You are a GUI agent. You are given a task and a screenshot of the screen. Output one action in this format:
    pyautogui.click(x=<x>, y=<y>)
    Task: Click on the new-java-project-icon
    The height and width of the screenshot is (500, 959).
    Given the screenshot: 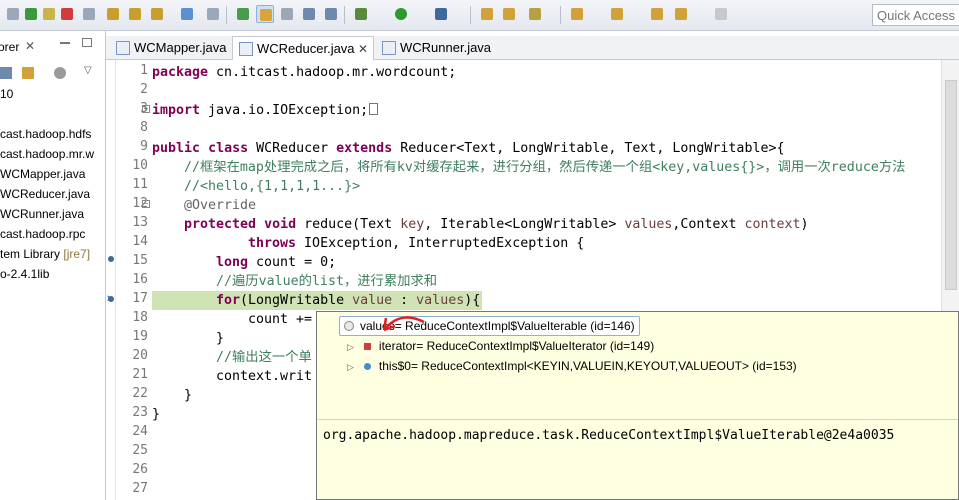 What is the action you would take?
    pyautogui.click(x=487, y=14)
    